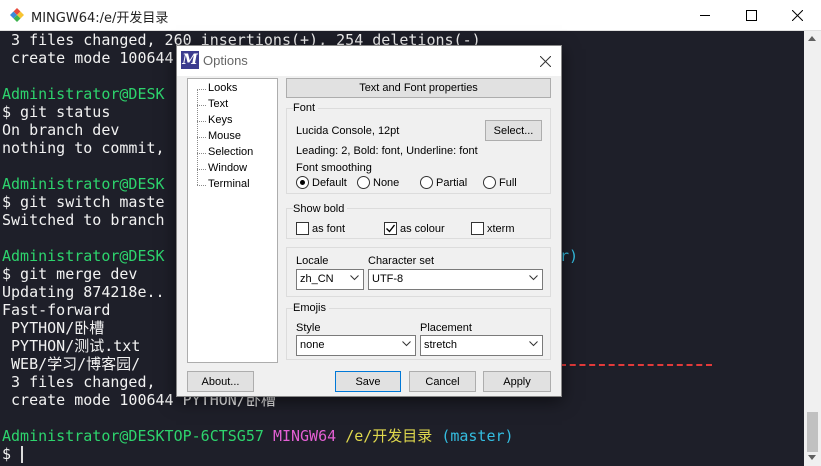  I want to click on text-cursor, so click(22, 454).